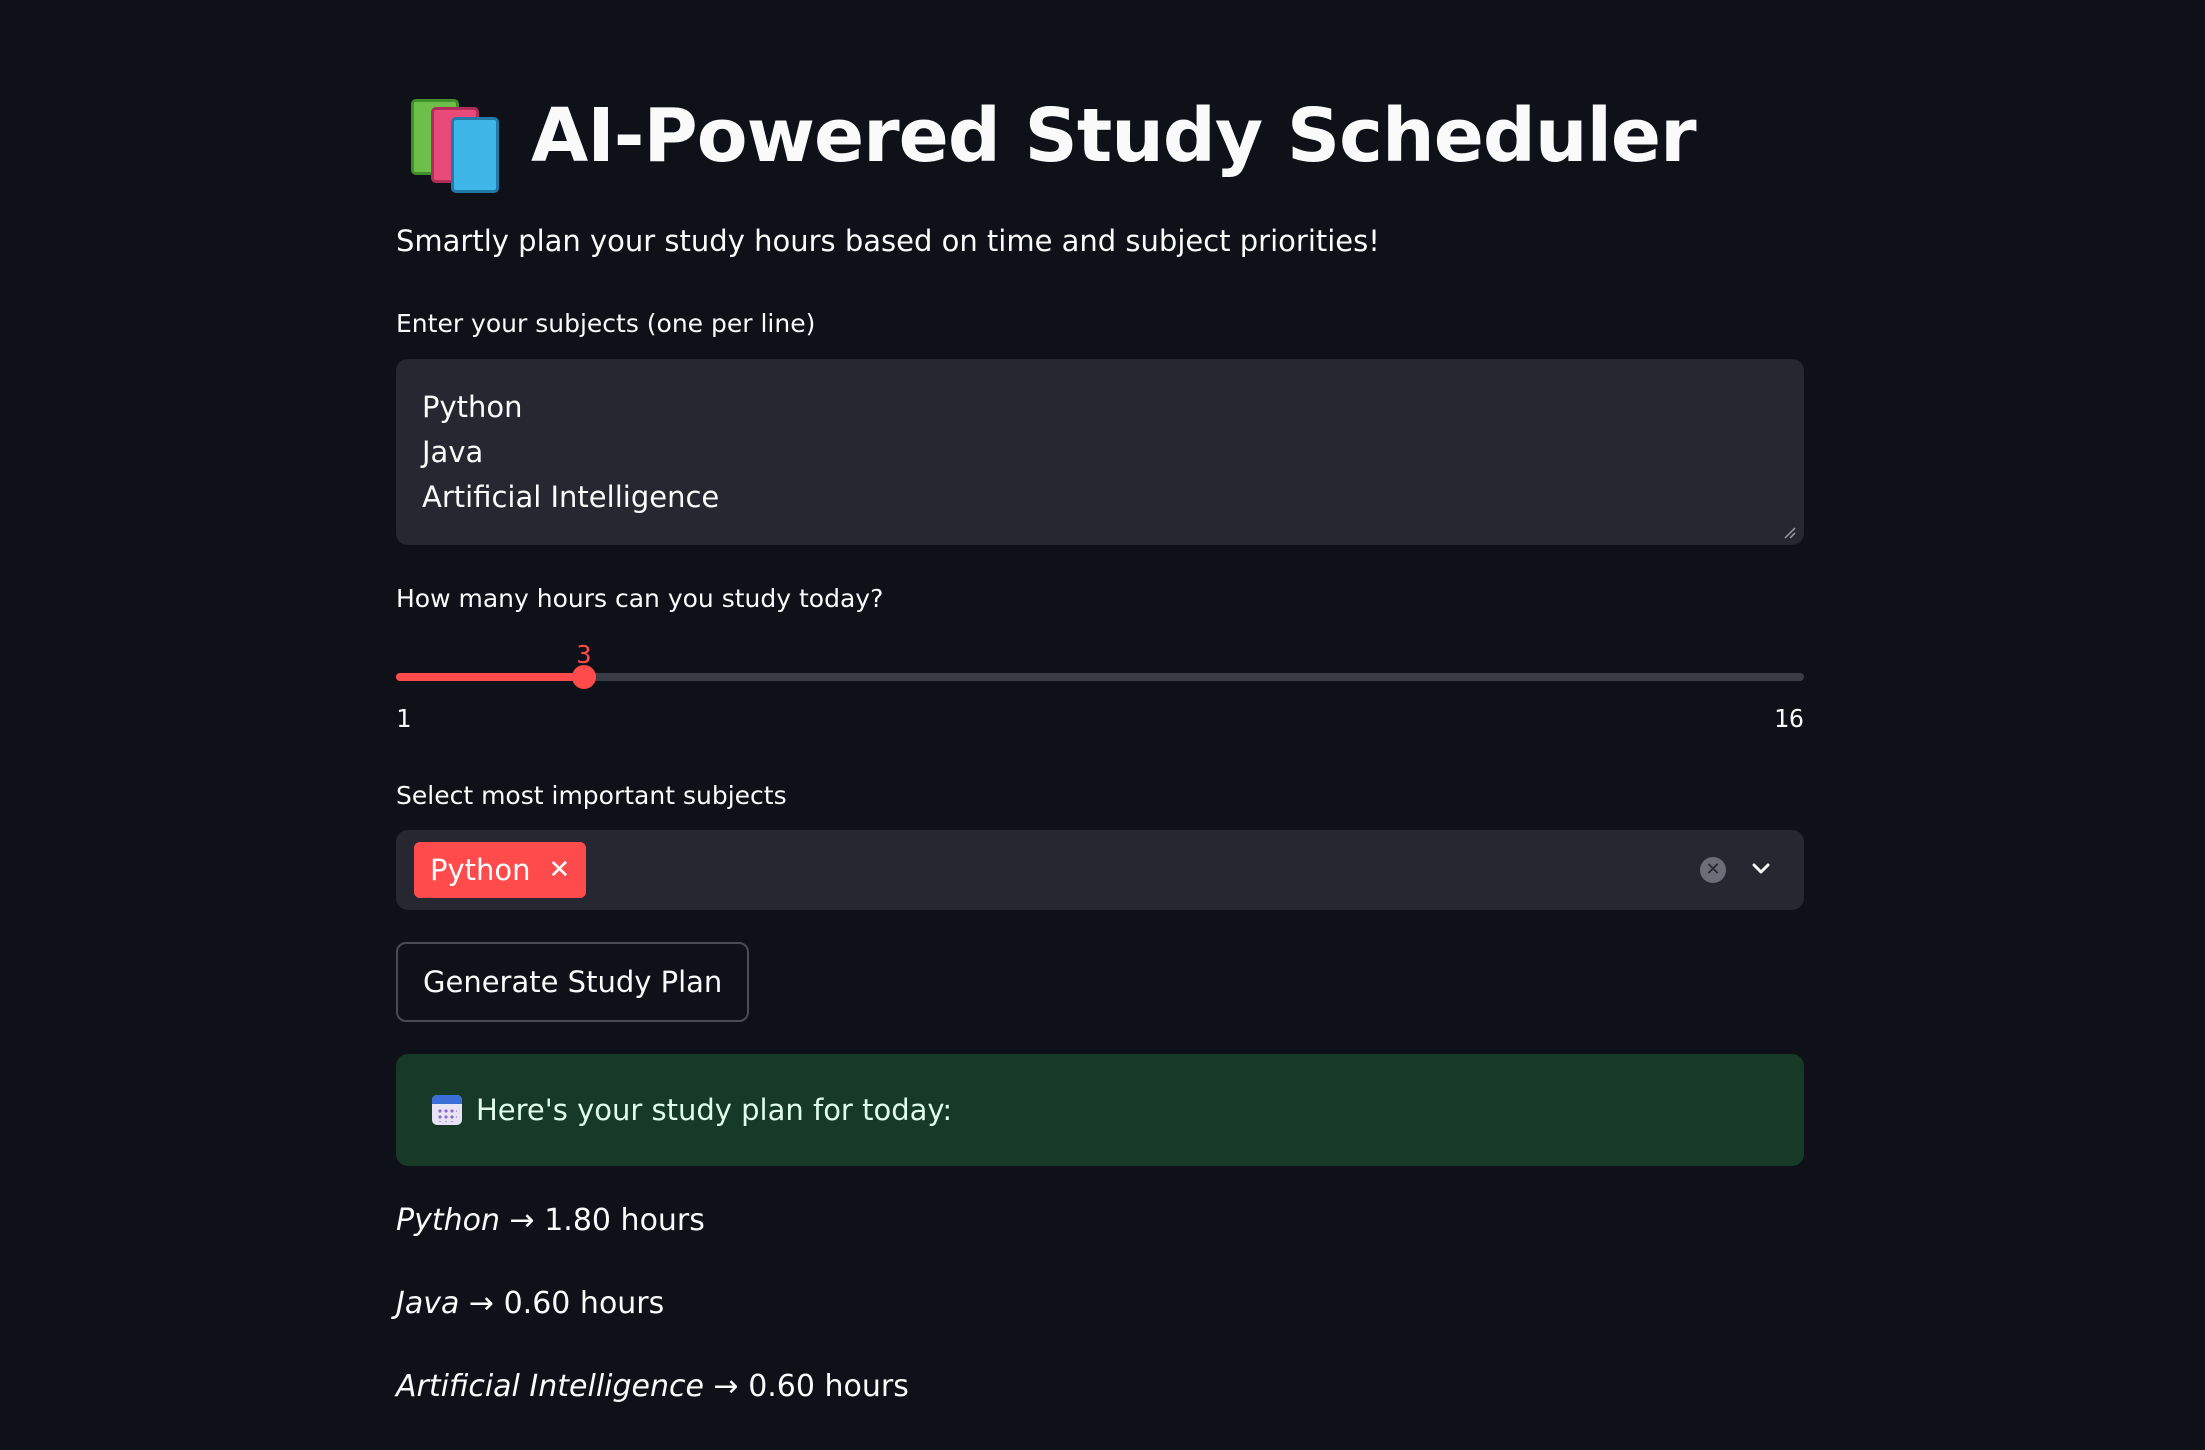 The width and height of the screenshot is (2205, 1450). What do you see at coordinates (453, 452) in the screenshot?
I see `subject-line: Java` at bounding box center [453, 452].